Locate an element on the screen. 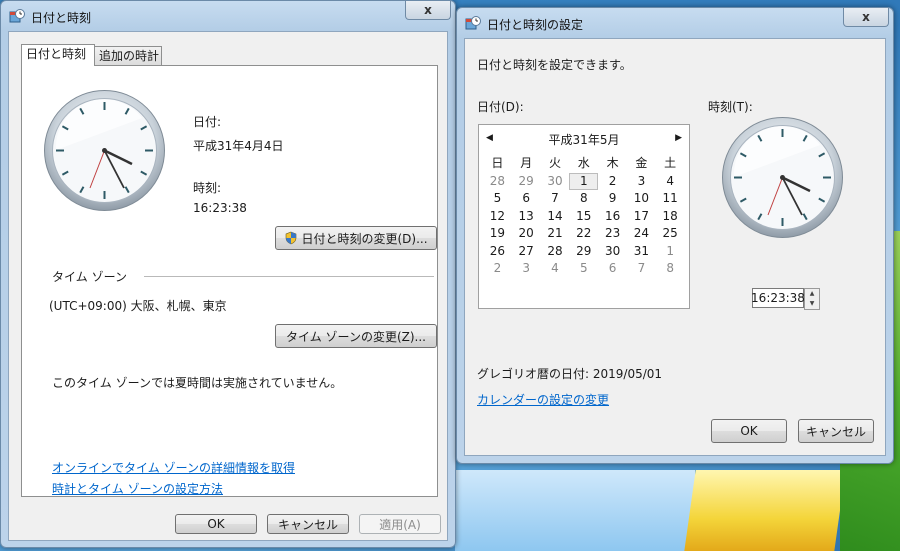 This screenshot has height=551, width=900. calendar-day: 15 is located at coordinates (583, 217).